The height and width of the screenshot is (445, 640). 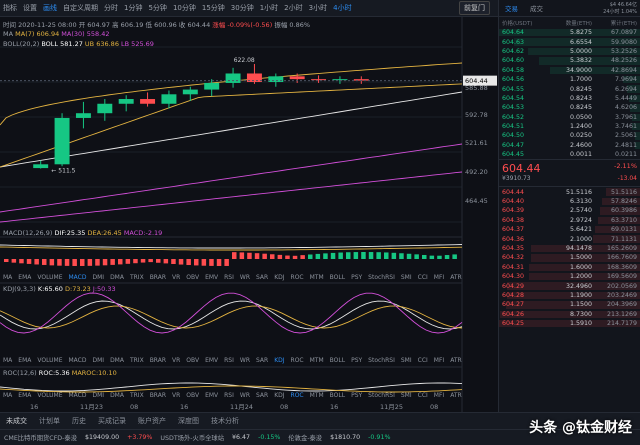 I want to click on toolbar-item-5: 1分钟, so click(x=133, y=8).